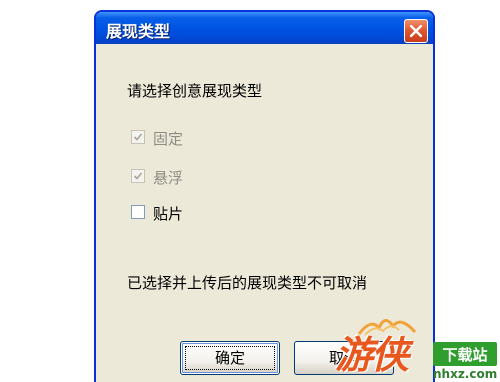 The width and height of the screenshot is (500, 382). Describe the element at coordinates (138, 212) in the screenshot. I see `patch-checkbox` at that location.